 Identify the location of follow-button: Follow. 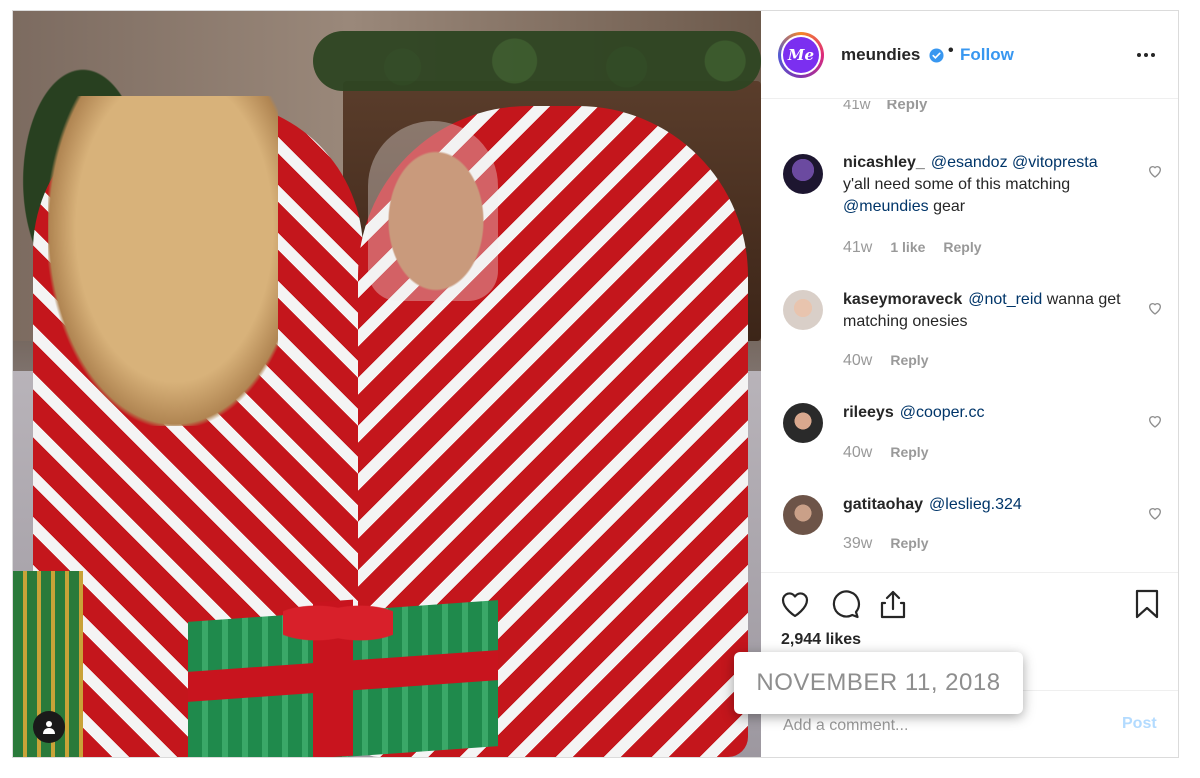
(987, 55).